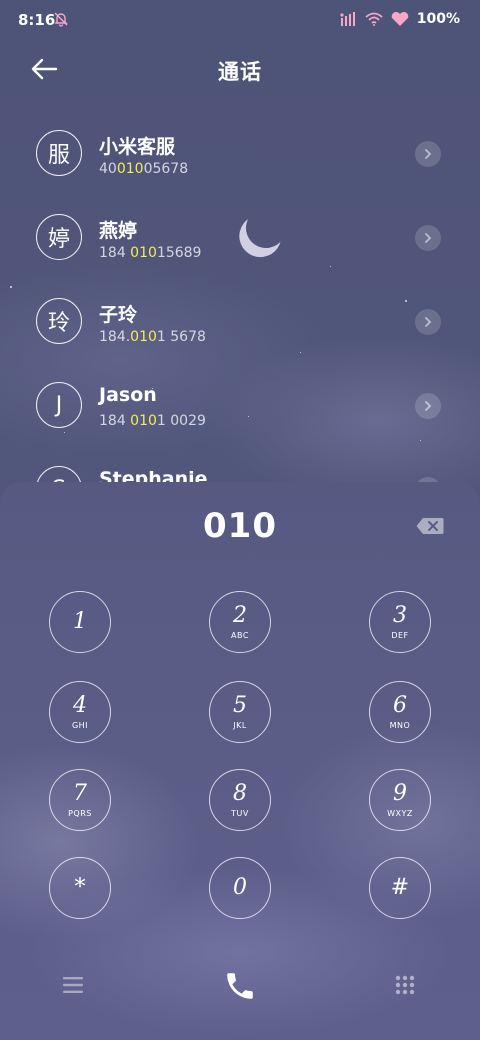 This screenshot has height=1040, width=480. I want to click on dial-key-star: *, so click(80, 888).